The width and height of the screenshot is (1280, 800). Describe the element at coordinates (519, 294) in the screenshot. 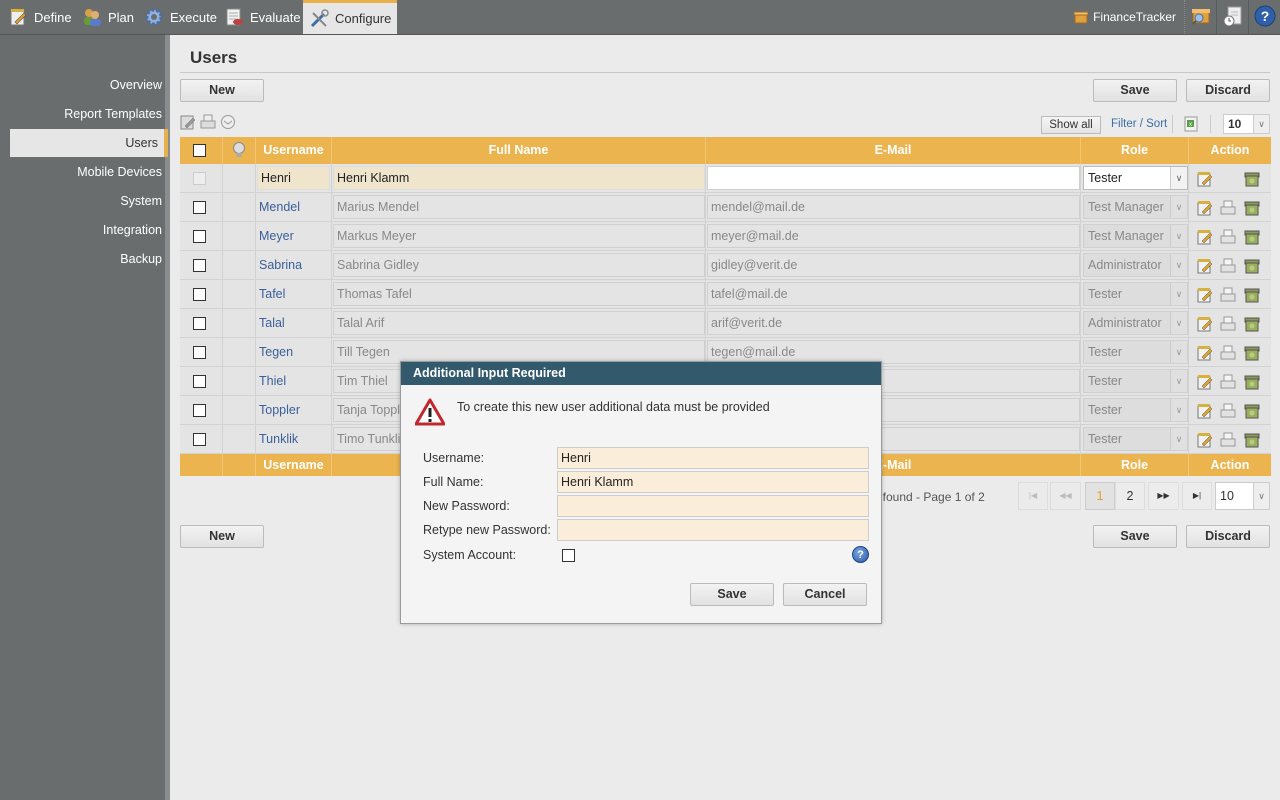

I see `fullname-field: Thomas Tafel` at that location.